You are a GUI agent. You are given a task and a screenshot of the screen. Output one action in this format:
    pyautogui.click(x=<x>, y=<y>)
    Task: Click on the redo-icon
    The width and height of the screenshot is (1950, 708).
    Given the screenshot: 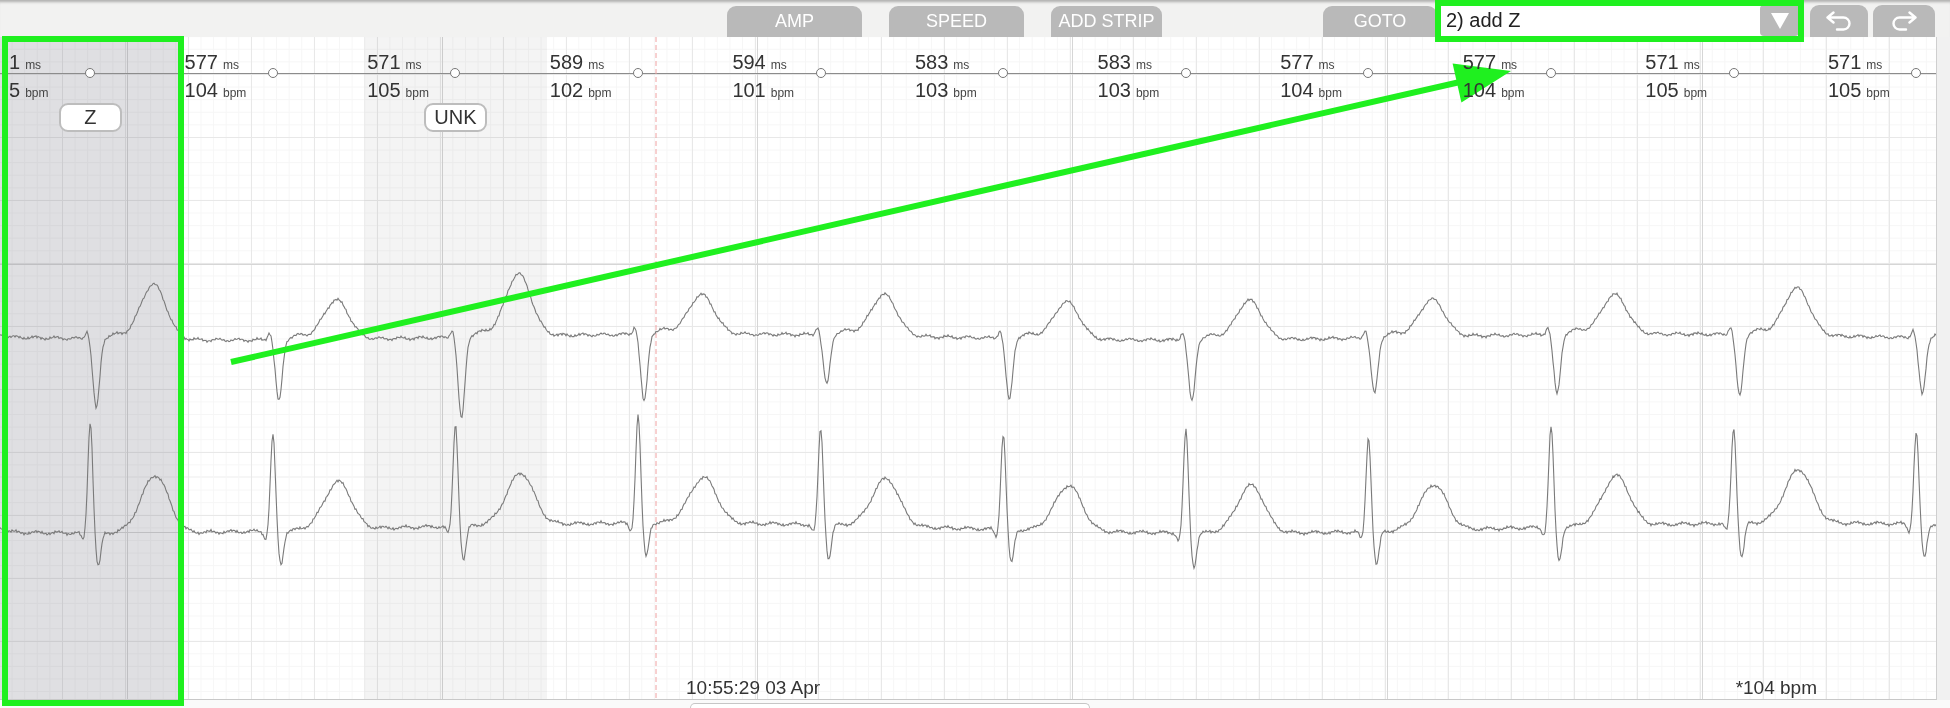 What is the action you would take?
    pyautogui.click(x=1904, y=21)
    